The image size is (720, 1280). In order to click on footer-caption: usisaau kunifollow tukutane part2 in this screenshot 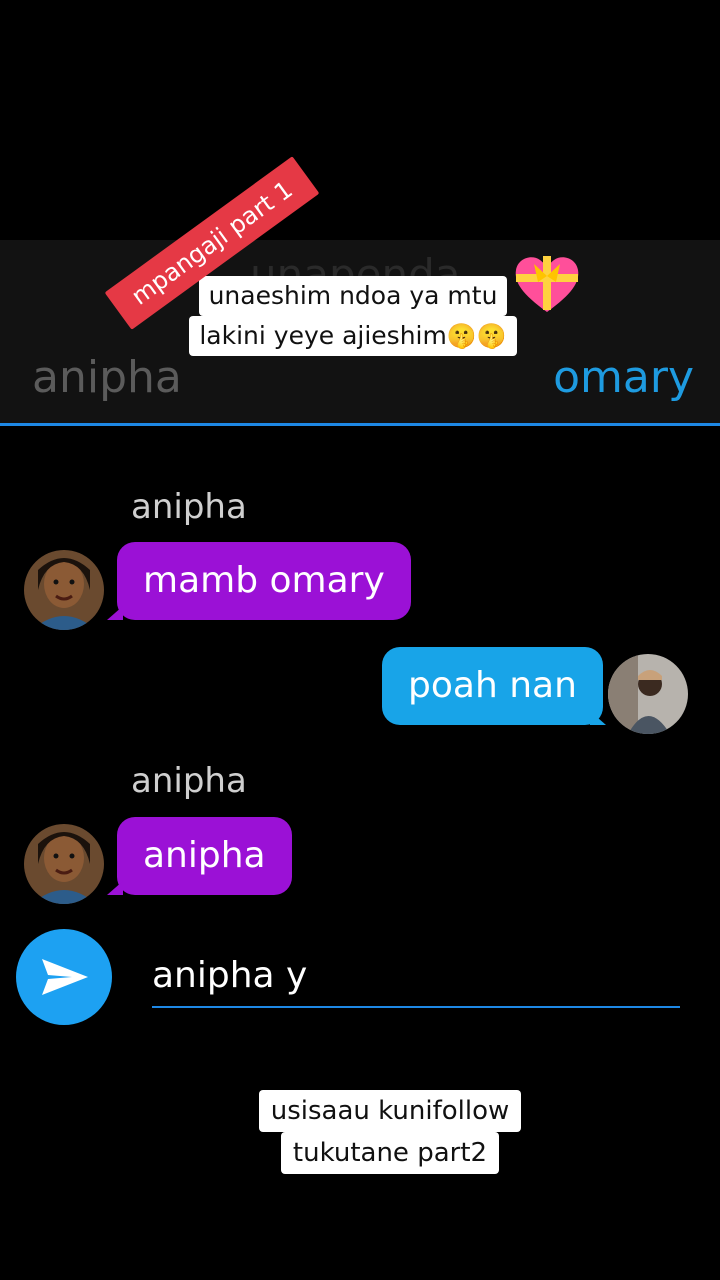, I will do `click(390, 1132)`.